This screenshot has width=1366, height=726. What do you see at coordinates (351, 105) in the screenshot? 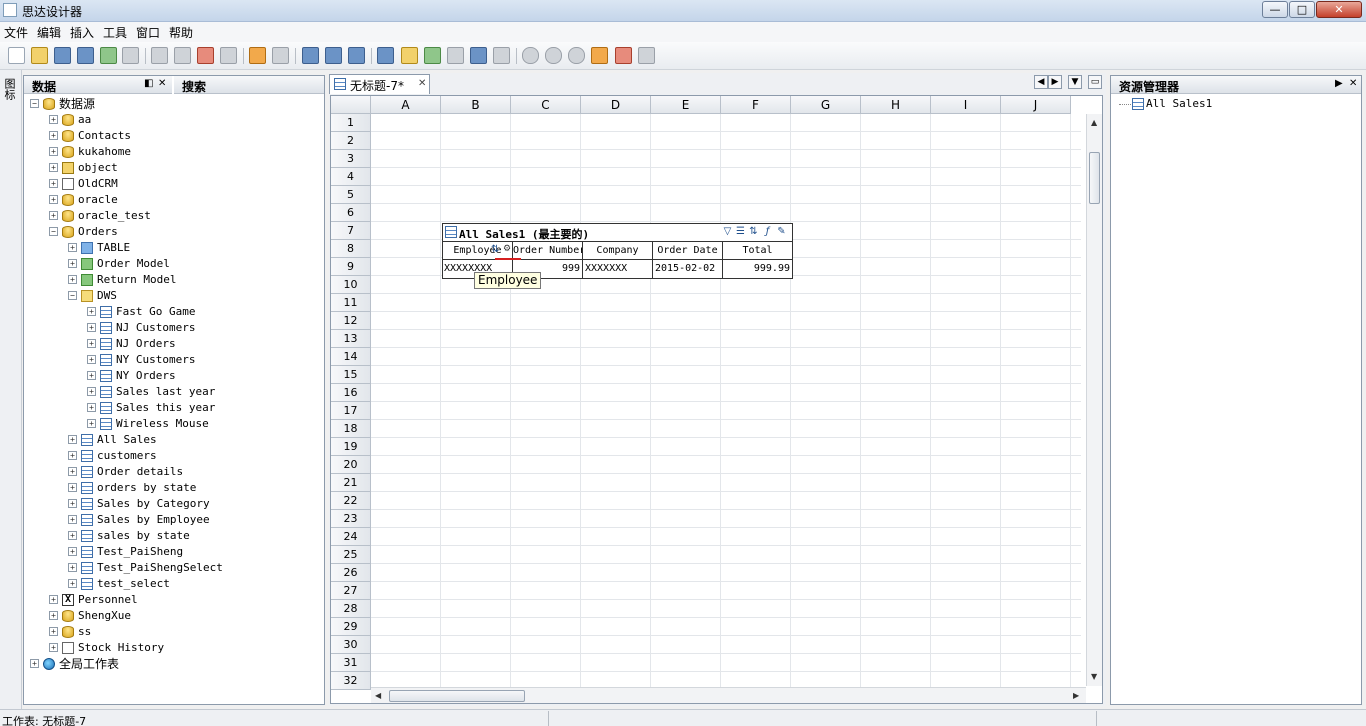
I see `corner-header` at bounding box center [351, 105].